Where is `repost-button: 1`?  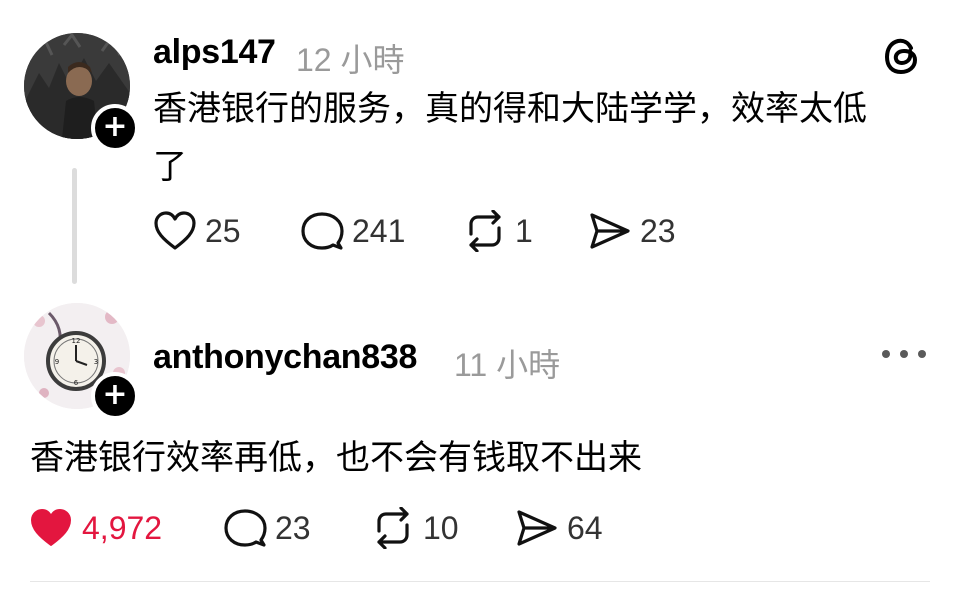
repost-button: 1 is located at coordinates (498, 231).